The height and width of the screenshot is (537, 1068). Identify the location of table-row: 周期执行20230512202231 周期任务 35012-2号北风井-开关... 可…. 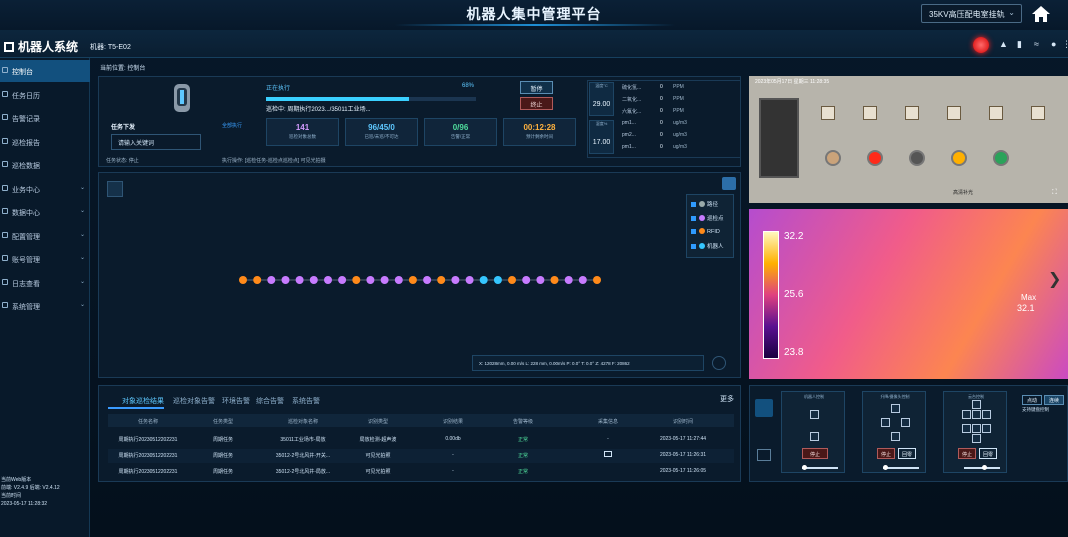
(421, 456).